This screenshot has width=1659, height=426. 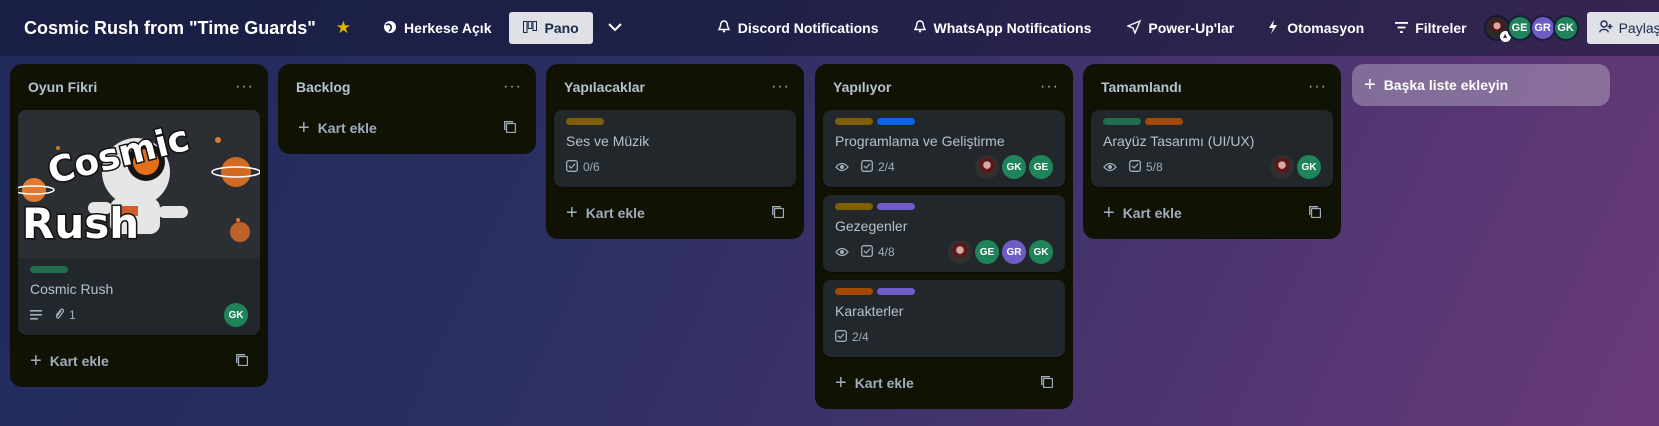 I want to click on list-title: Yapılıyor, so click(x=862, y=87).